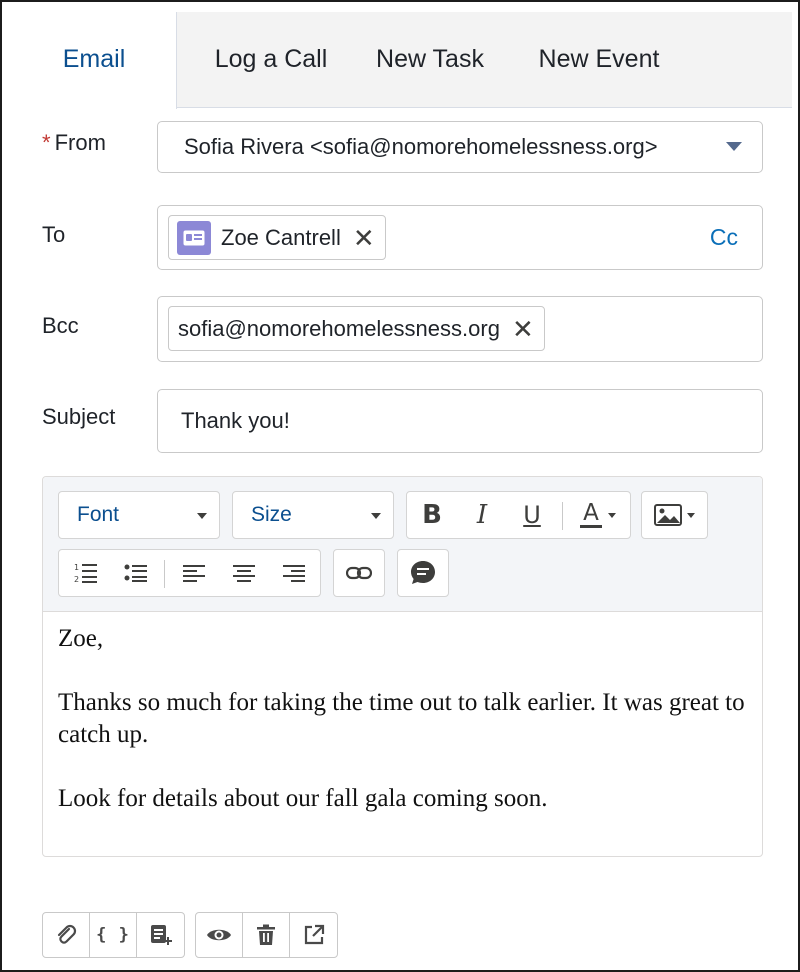 The height and width of the screenshot is (972, 800). I want to click on bulleted-list-button, so click(136, 573).